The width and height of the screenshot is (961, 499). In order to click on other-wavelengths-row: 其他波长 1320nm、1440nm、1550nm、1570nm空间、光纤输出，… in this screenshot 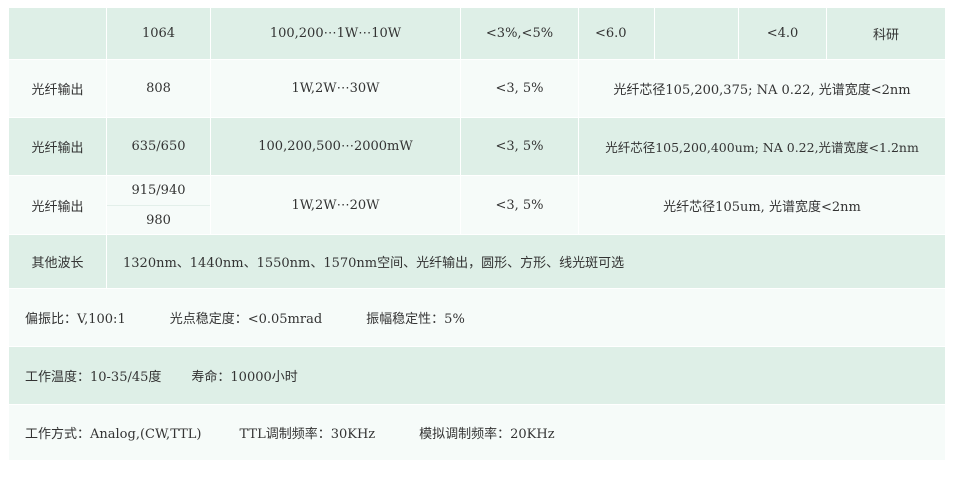, I will do `click(477, 262)`.